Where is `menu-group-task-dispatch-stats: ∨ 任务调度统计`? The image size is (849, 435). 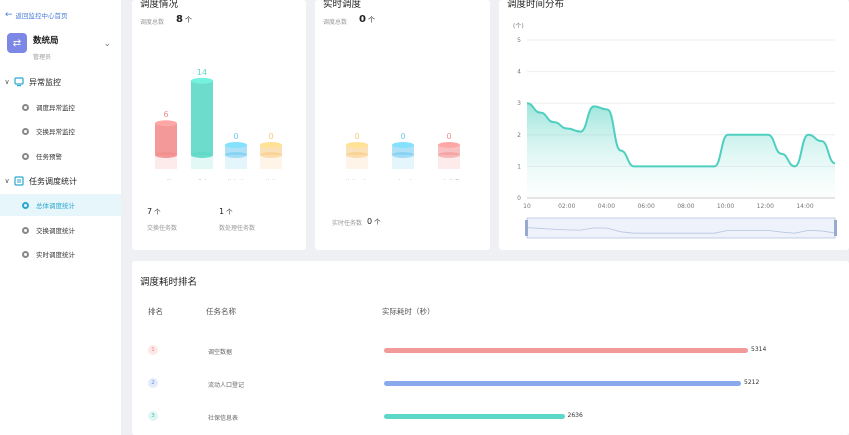
menu-group-task-dispatch-stats: ∨ 任务调度统计 is located at coordinates (60, 181).